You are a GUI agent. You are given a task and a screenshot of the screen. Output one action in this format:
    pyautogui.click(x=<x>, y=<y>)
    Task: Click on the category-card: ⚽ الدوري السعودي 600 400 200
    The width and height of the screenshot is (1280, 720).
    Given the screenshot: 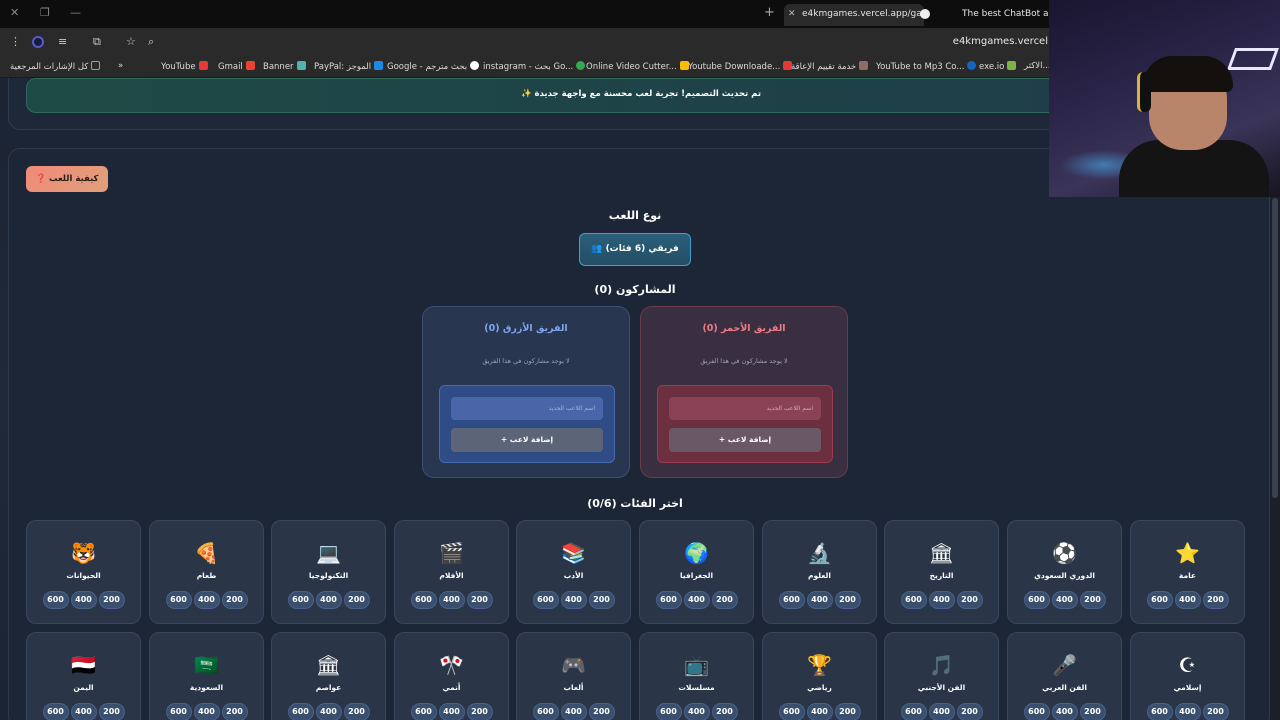 What is the action you would take?
    pyautogui.click(x=1064, y=572)
    